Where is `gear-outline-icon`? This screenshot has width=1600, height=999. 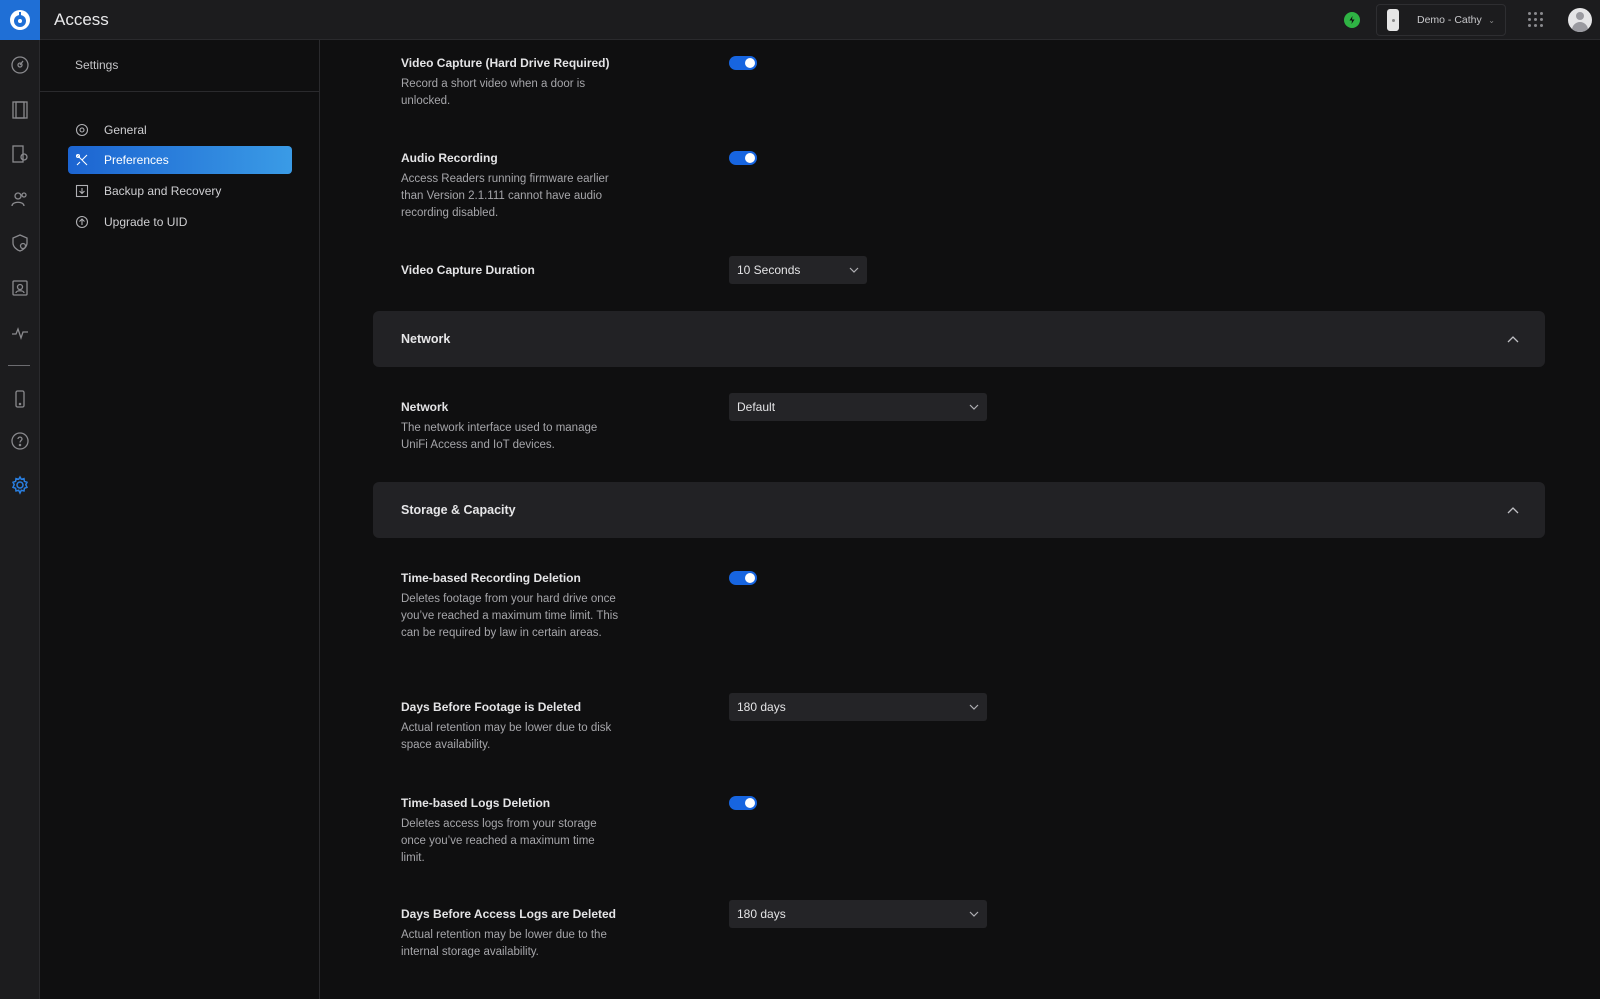
gear-outline-icon is located at coordinates (82, 130).